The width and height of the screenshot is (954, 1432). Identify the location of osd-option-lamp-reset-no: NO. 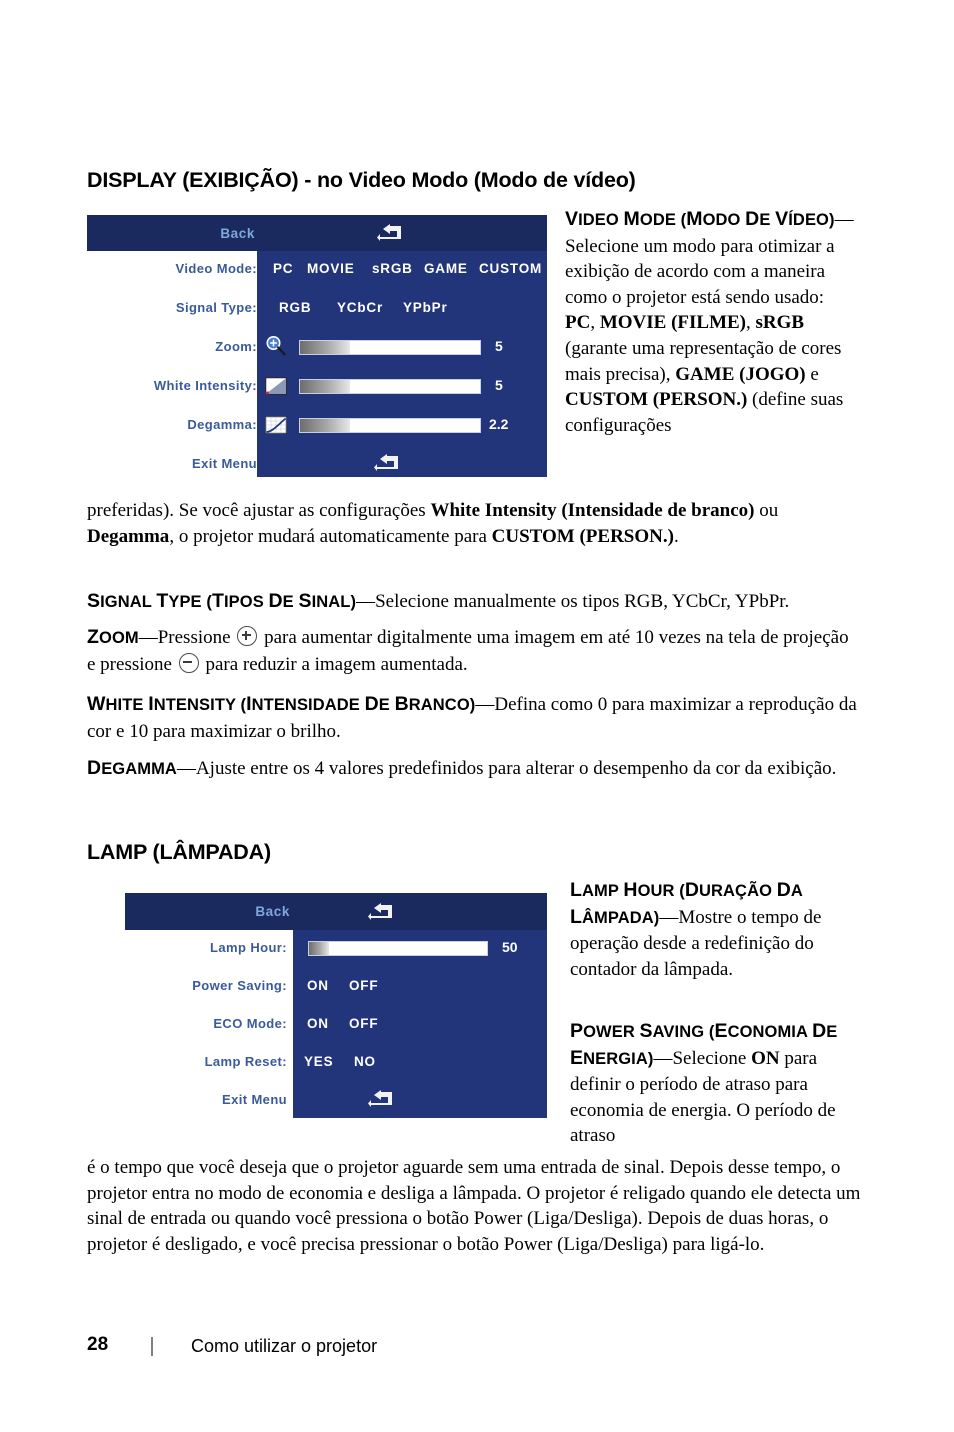
(365, 1061).